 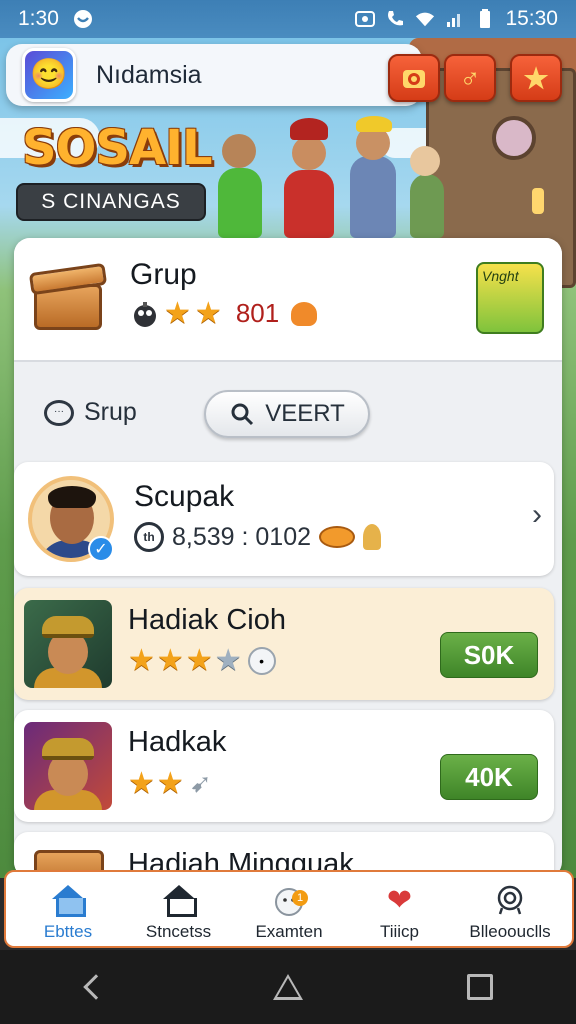 I want to click on status-bar: 1:30 15:30, so click(x=288, y=19).